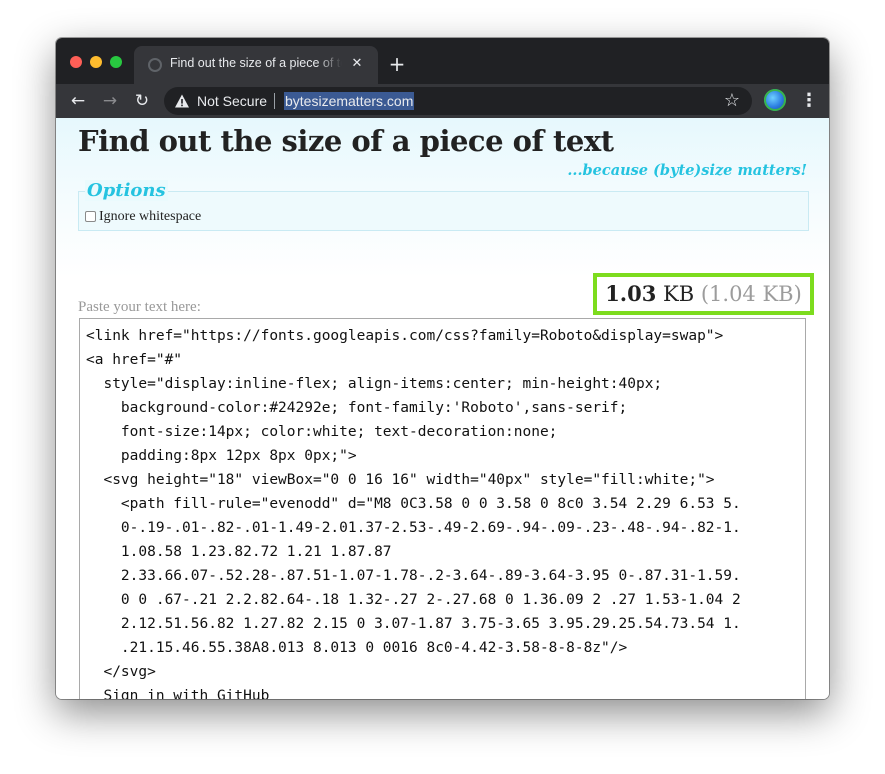  What do you see at coordinates (631, 293) in the screenshot?
I see `size-value: 1.03` at bounding box center [631, 293].